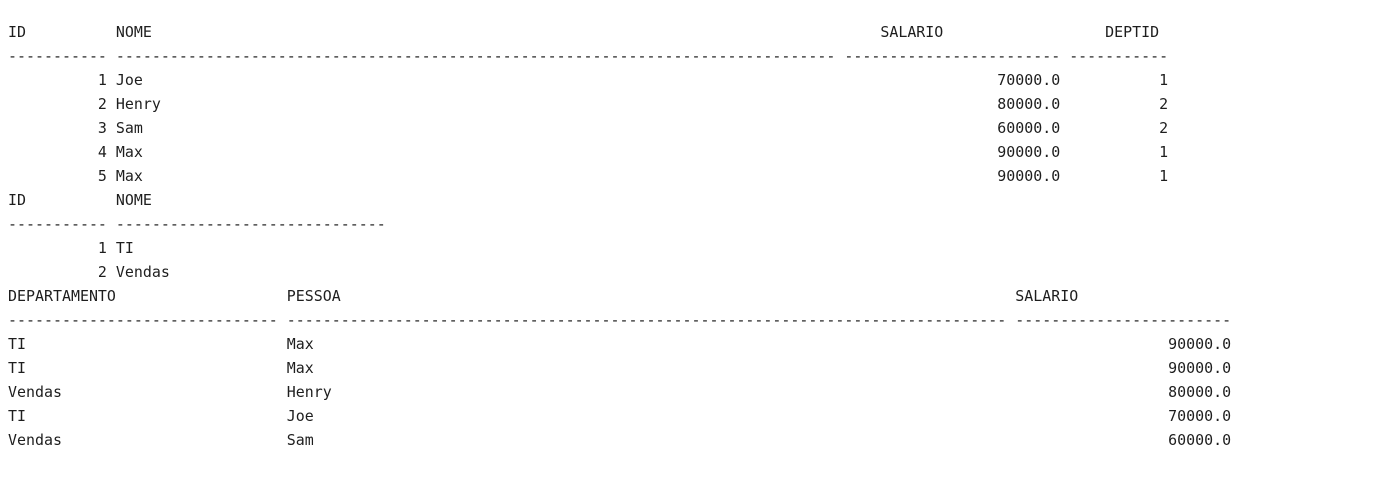 The image size is (1378, 491). Describe the element at coordinates (588, 104) in the screenshot. I see `employee-row: 2 Henry 80000.0 2` at that location.